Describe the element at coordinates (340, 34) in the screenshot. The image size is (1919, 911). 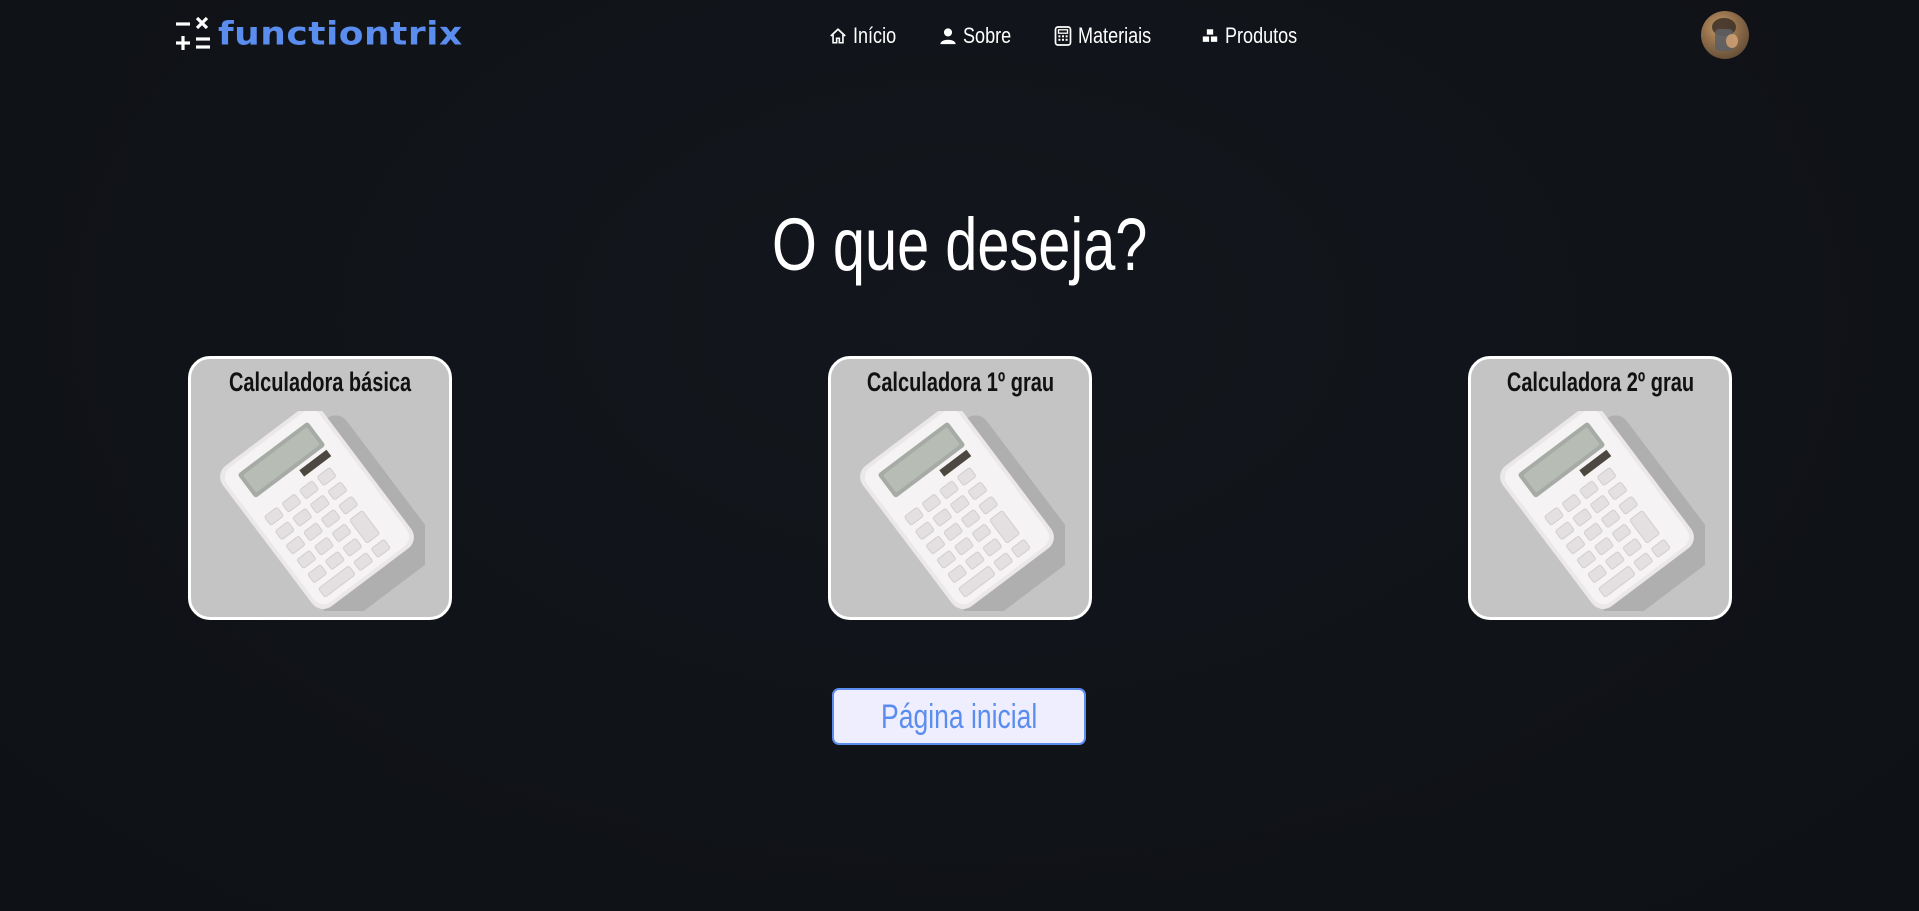
I see `brand-name: functiontrix` at that location.